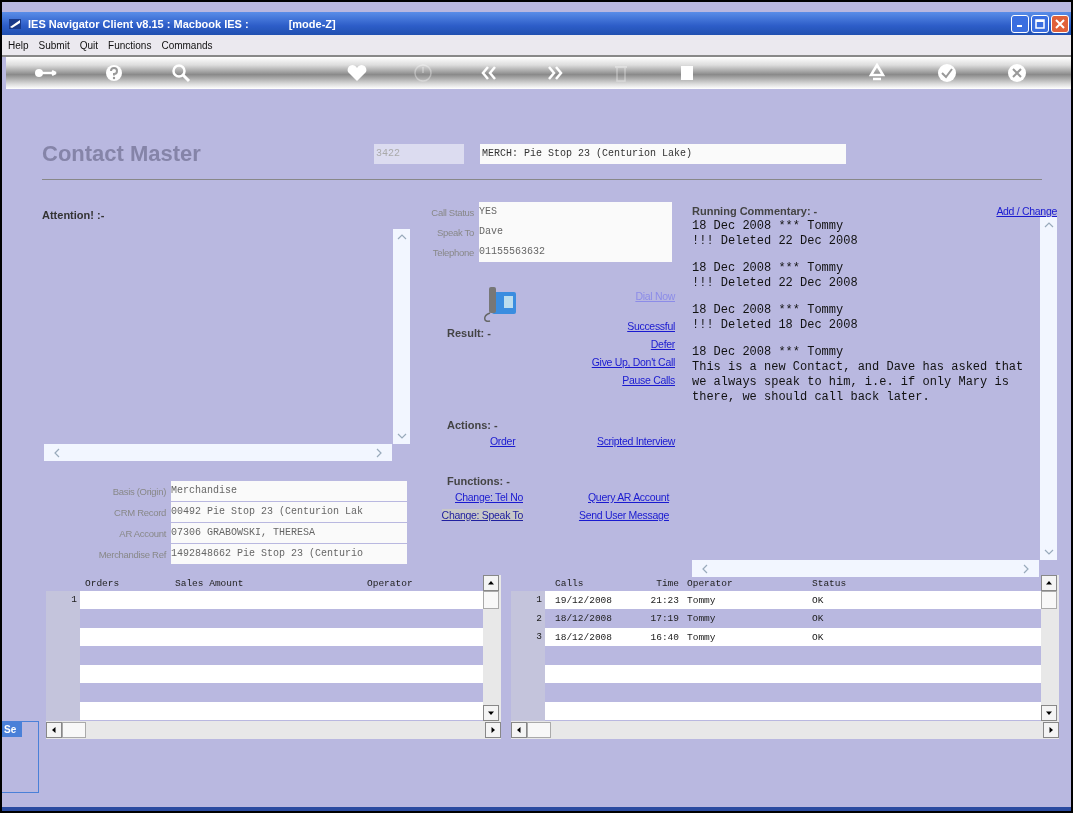 The width and height of the screenshot is (1073, 813). What do you see at coordinates (89, 45) in the screenshot?
I see `menu-item: Quit` at bounding box center [89, 45].